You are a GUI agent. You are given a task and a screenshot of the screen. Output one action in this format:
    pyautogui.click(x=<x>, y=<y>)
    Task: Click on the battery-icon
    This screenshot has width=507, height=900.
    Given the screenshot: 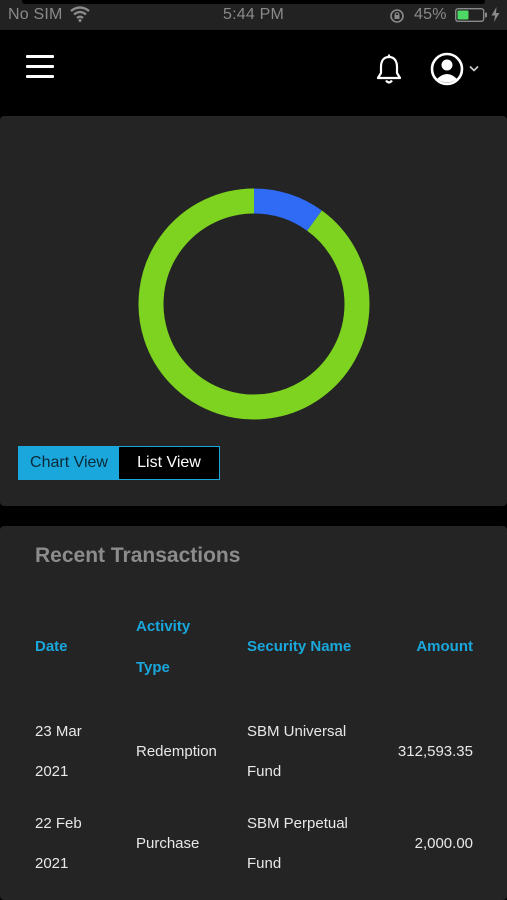 What is the action you would take?
    pyautogui.click(x=471, y=15)
    